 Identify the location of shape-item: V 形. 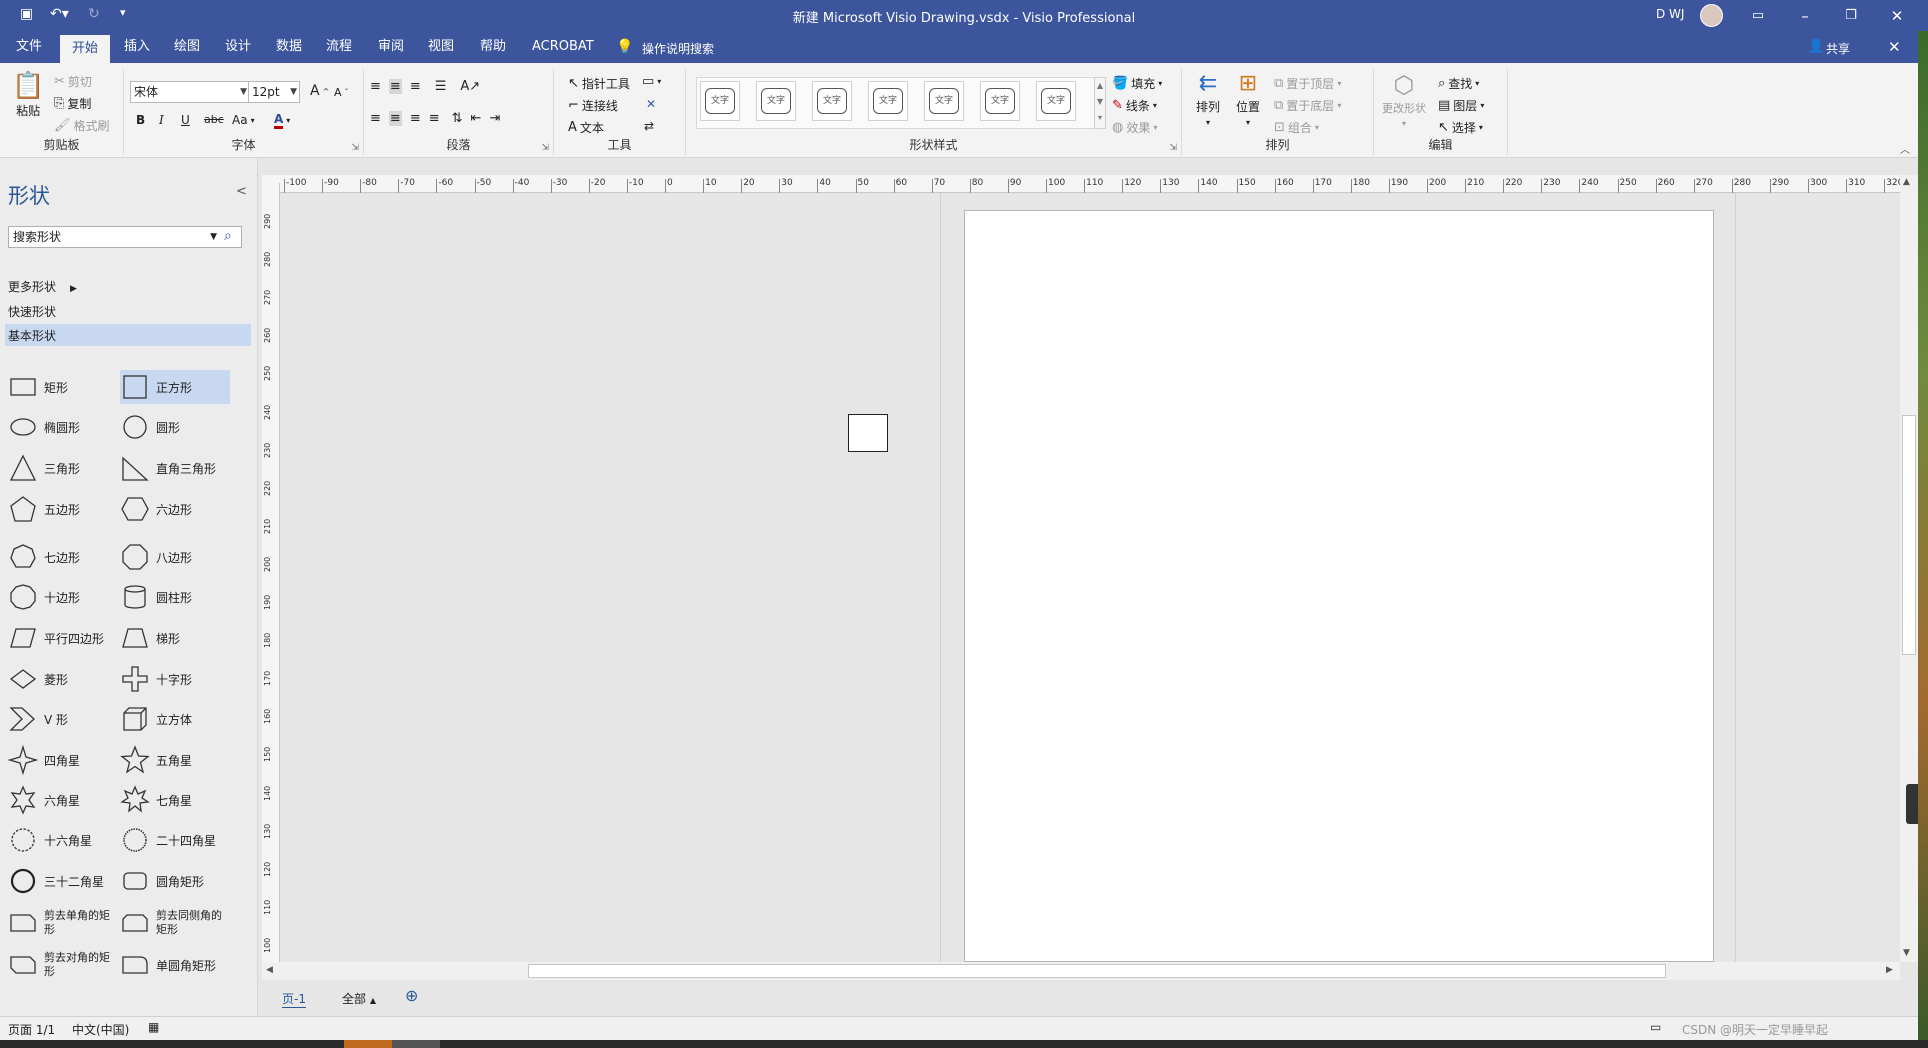
(63, 719).